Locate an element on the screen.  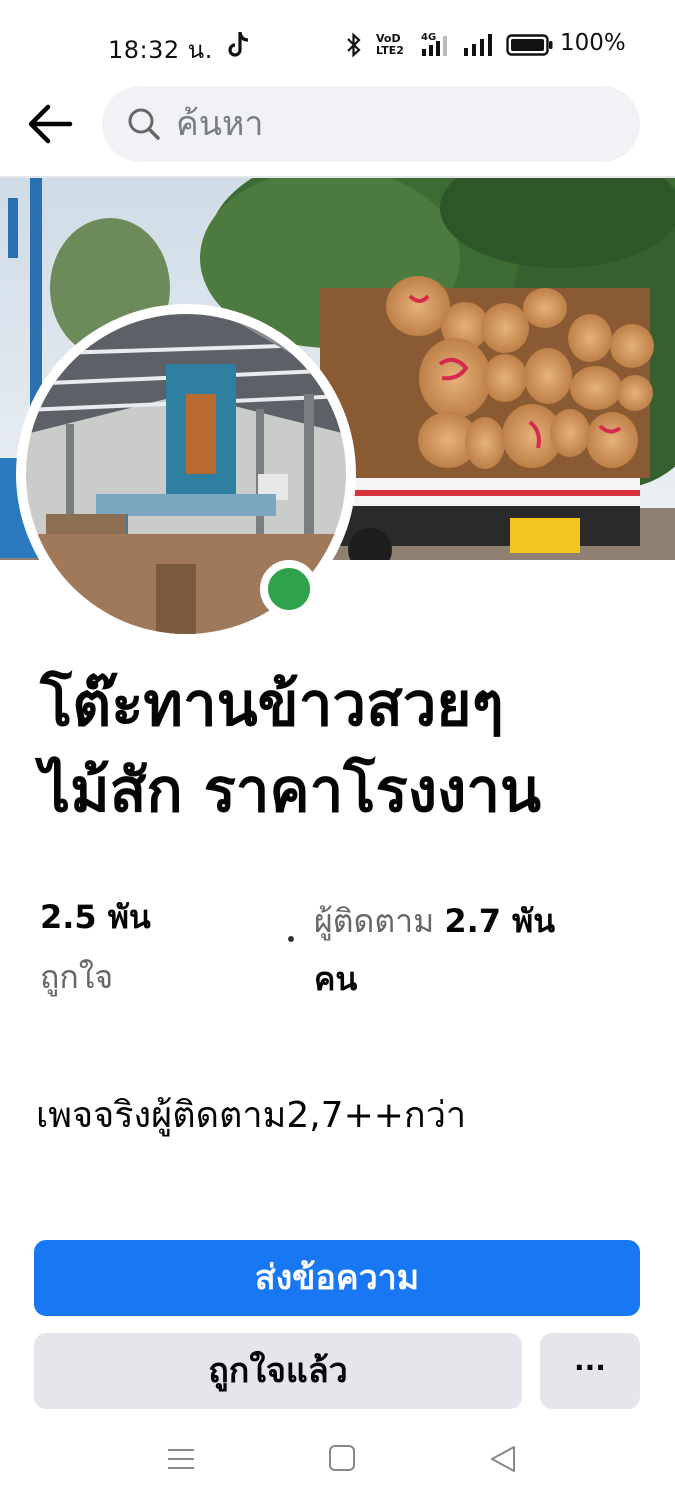
signal-4g-icon: 4G is located at coordinates (434, 44).